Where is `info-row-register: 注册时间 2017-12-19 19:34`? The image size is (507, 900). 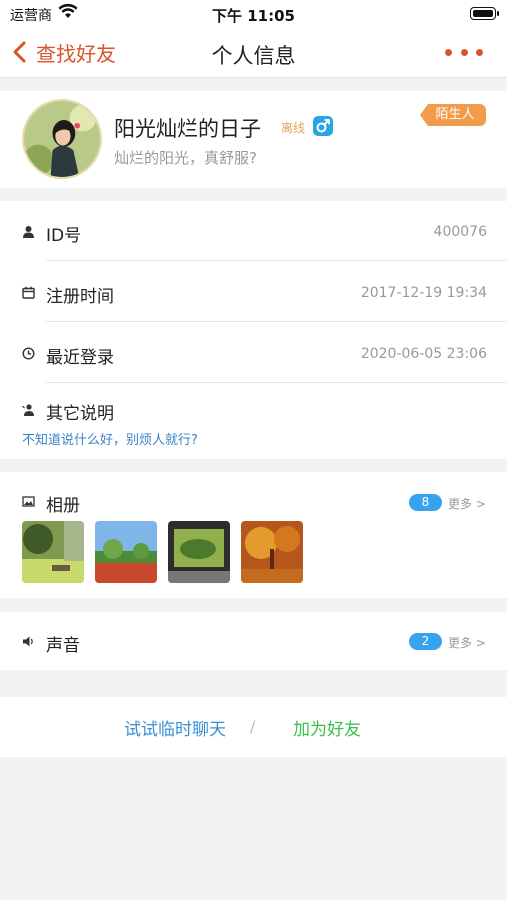
info-row-register: 注册时间 2017-12-19 19:34 is located at coordinates (253, 292).